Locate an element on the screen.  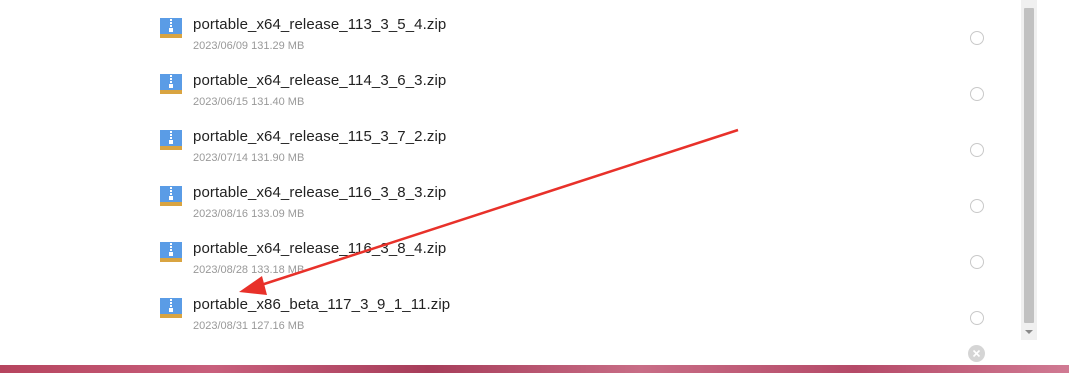
file-meta: 2023/08/16 133.09 MB is located at coordinates (249, 214).